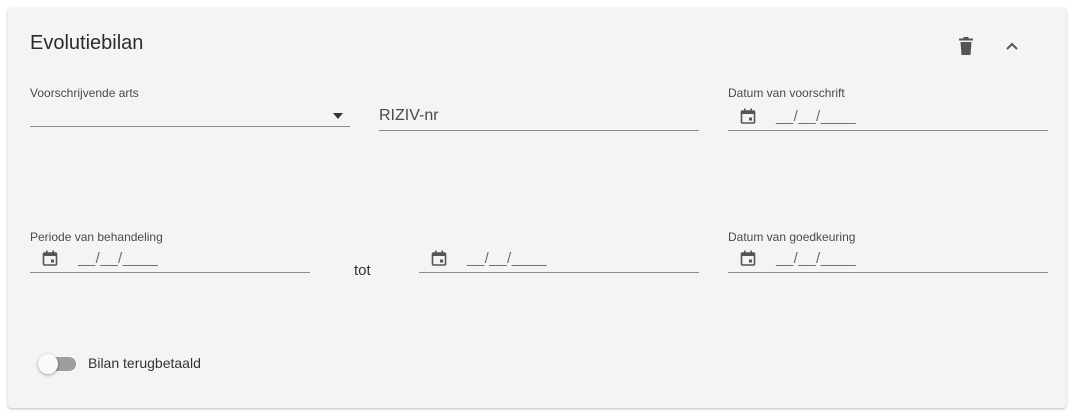  I want to click on toggle-thumb, so click(48, 364).